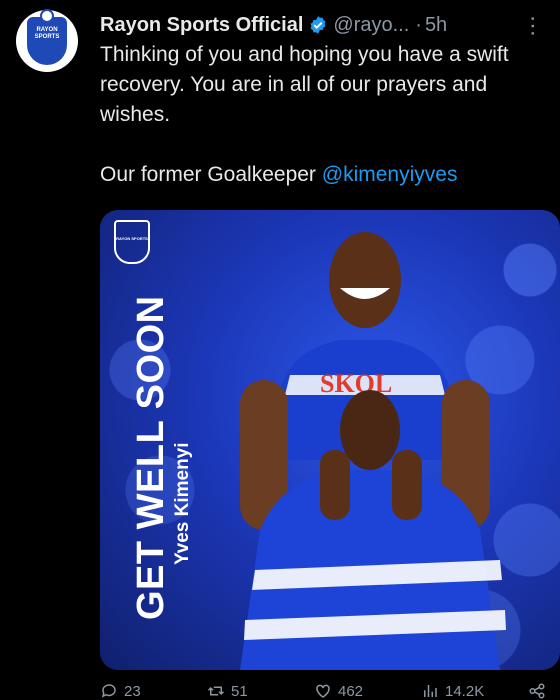 This screenshot has width=560, height=700. I want to click on post-time: 5h, so click(436, 25).